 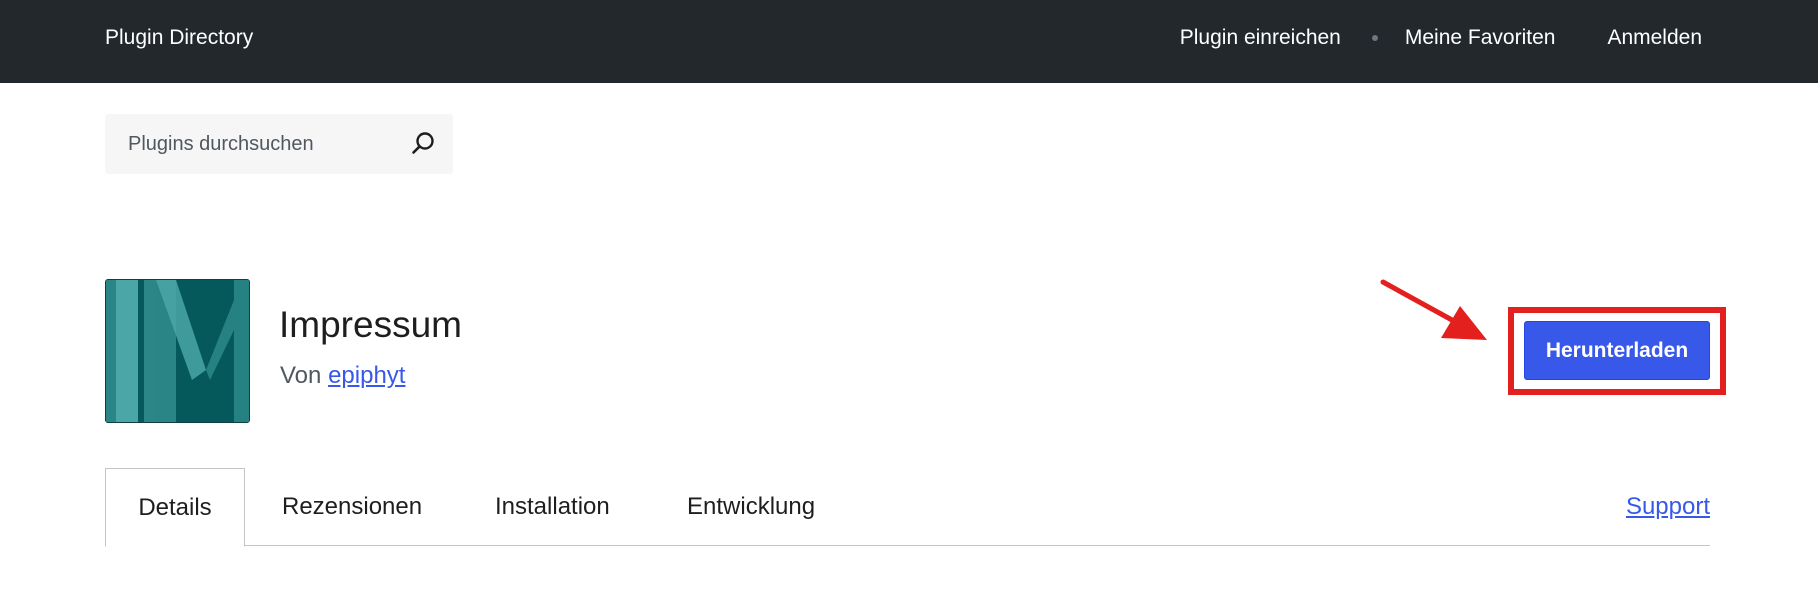 I want to click on tab-reviews: Rezensionen, so click(x=352, y=507).